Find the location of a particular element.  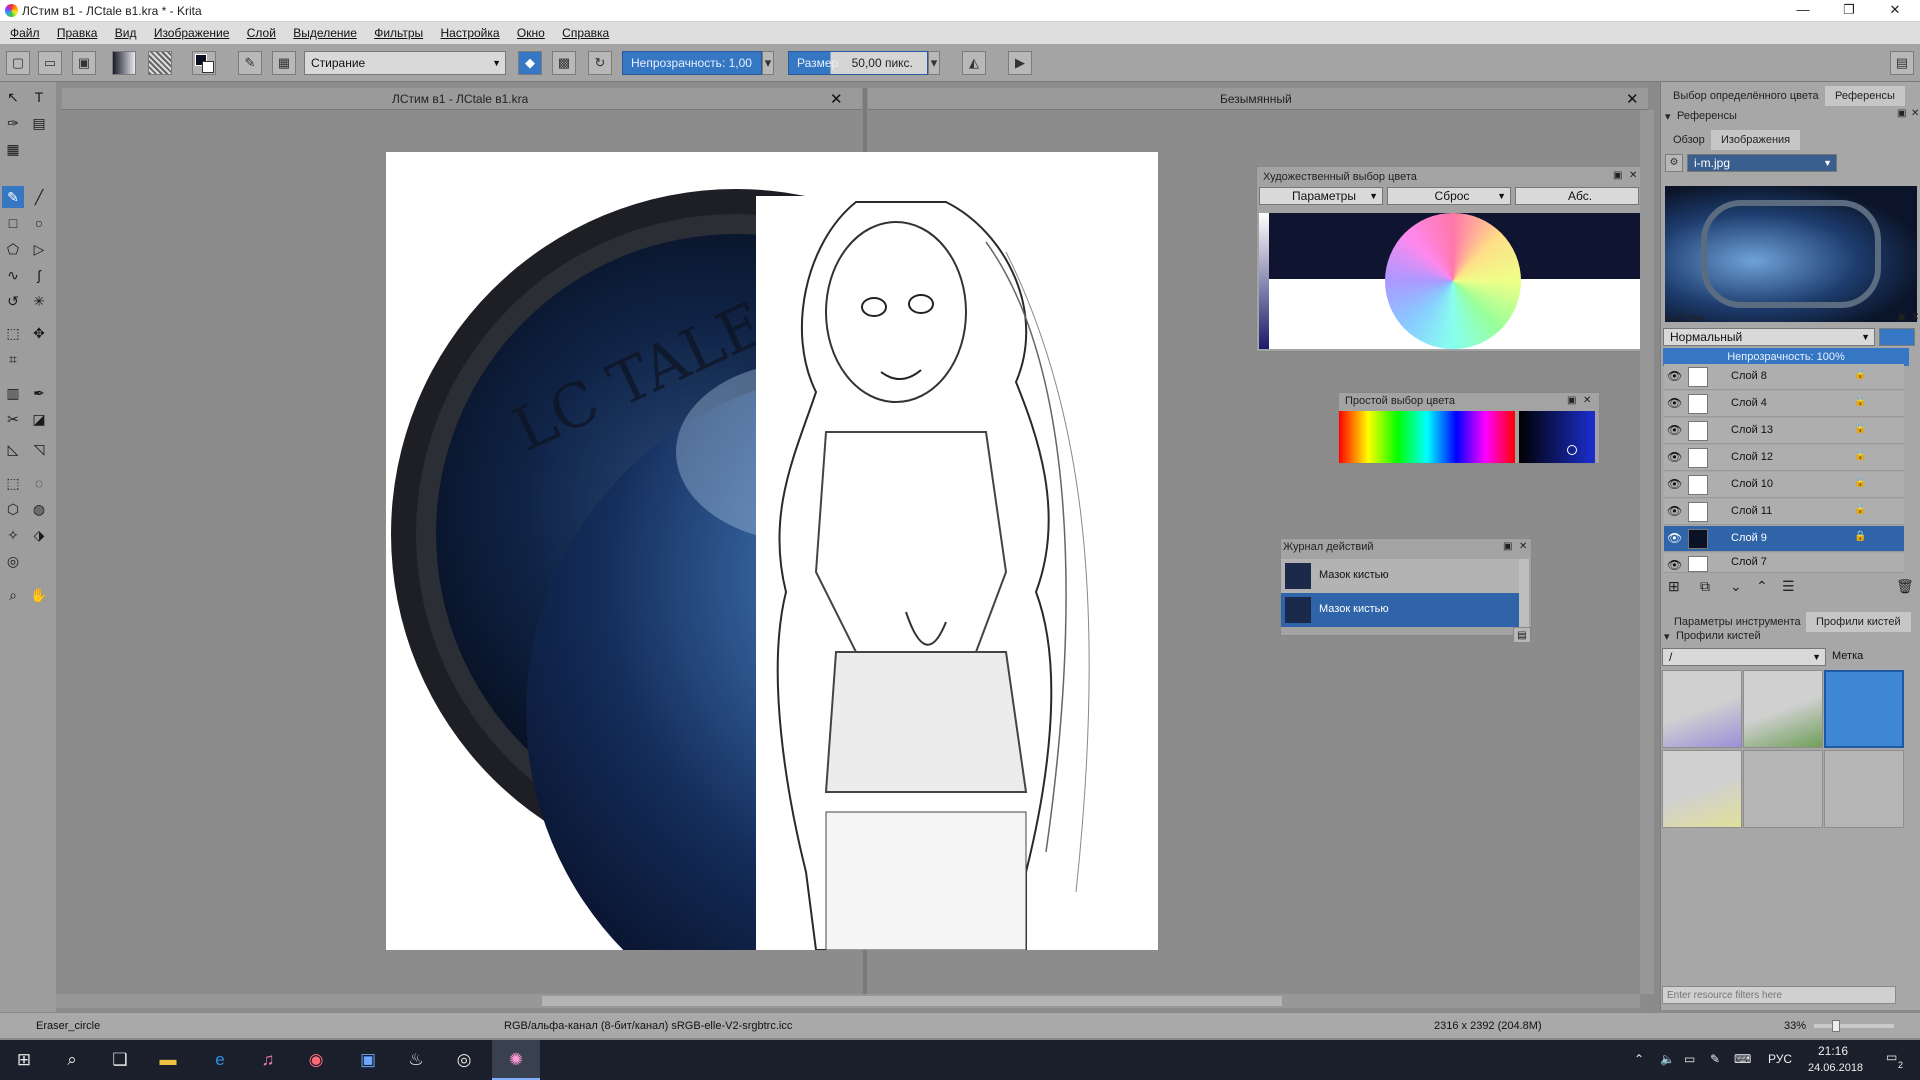

layer-row: 👁 Слой 8 🔒 is located at coordinates (1784, 377).